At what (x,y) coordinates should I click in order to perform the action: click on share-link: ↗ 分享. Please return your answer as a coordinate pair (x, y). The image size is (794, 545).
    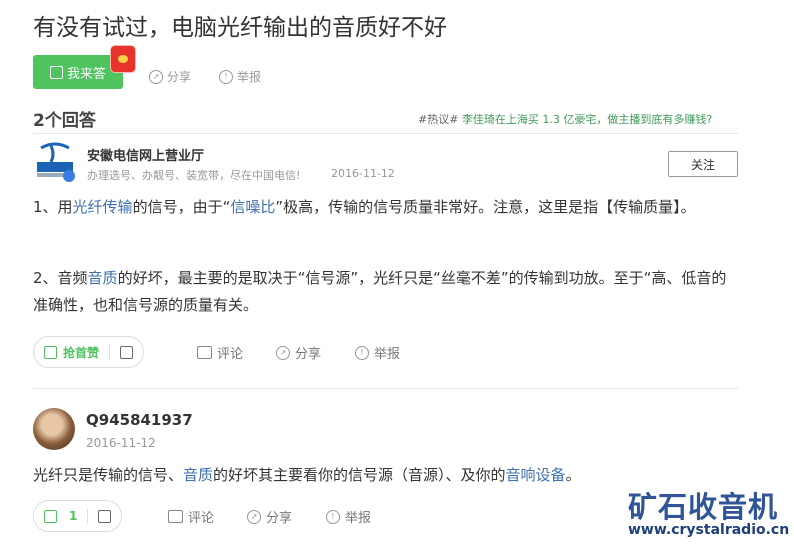
    Looking at the image, I should click on (170, 76).